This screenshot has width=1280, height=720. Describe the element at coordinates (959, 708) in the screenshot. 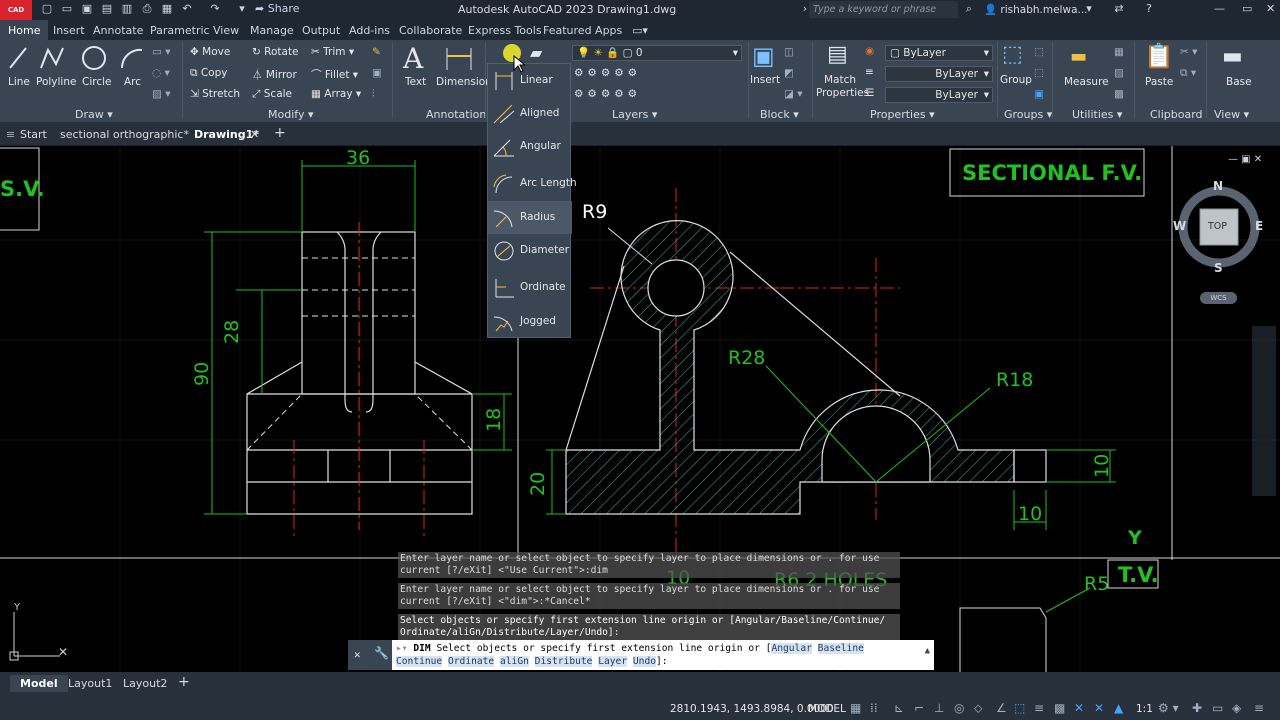

I see `polar-icon: ◎` at that location.